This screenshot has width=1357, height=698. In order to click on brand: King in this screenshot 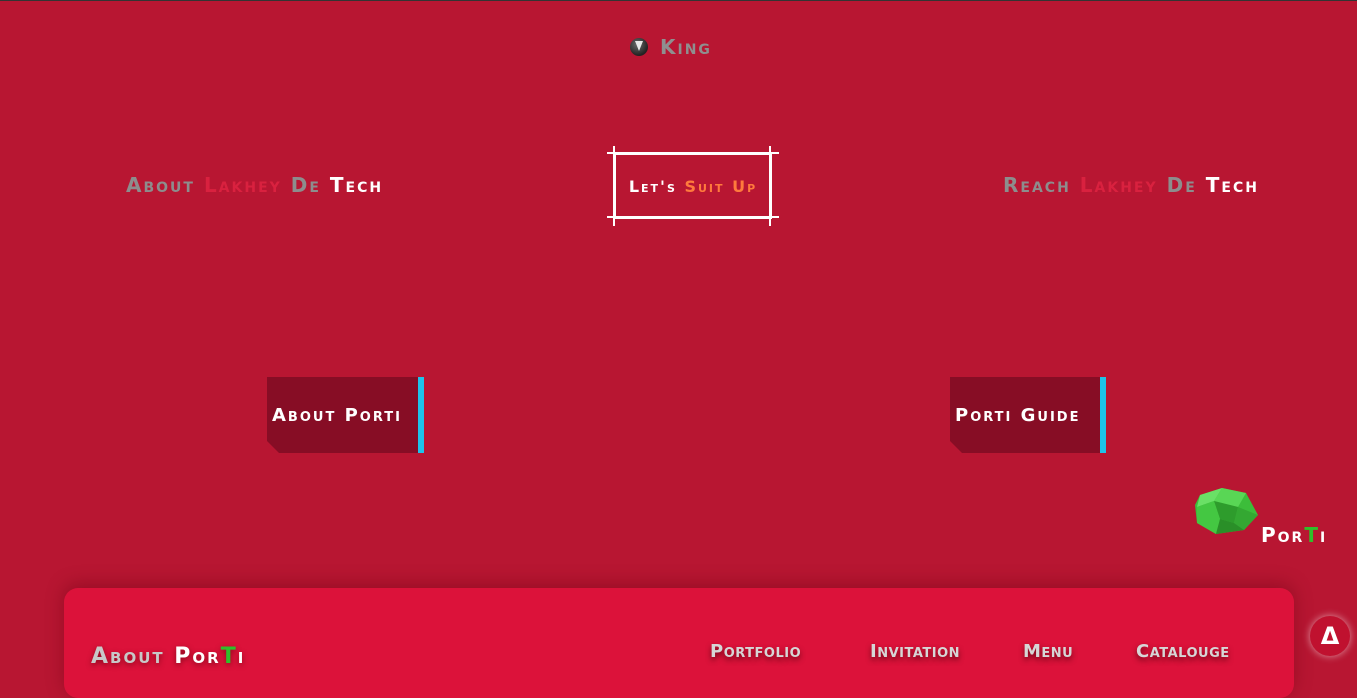, I will do `click(671, 47)`.